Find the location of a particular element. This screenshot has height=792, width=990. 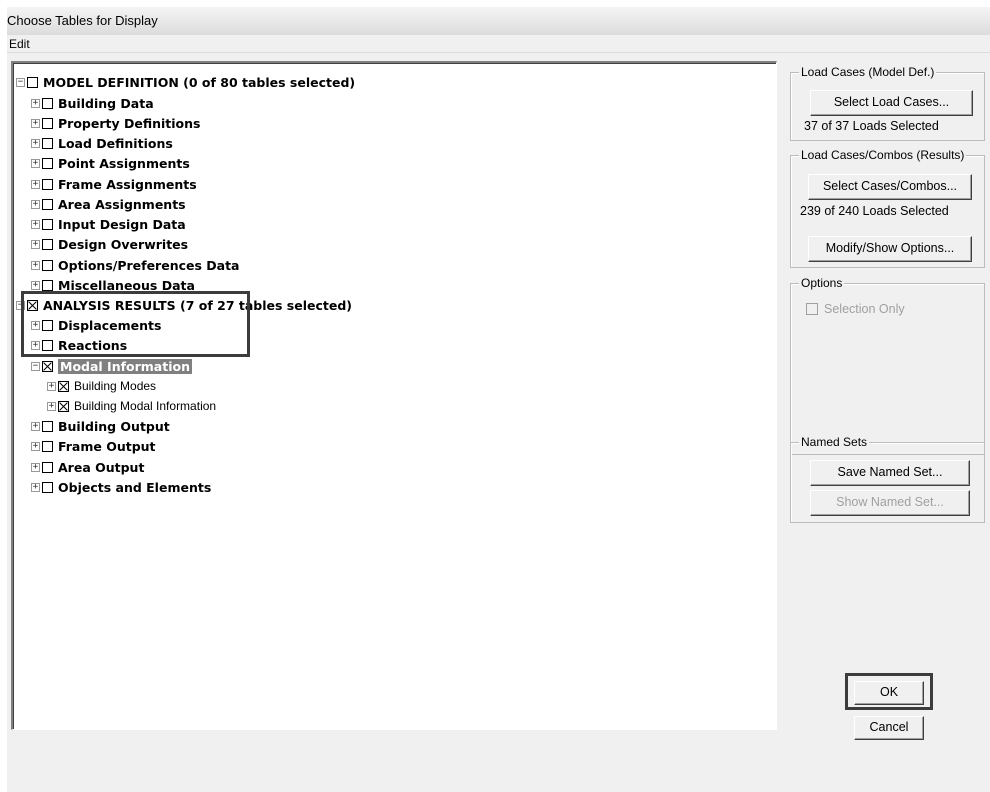

tree-label: Objects and Elements is located at coordinates (134, 487).